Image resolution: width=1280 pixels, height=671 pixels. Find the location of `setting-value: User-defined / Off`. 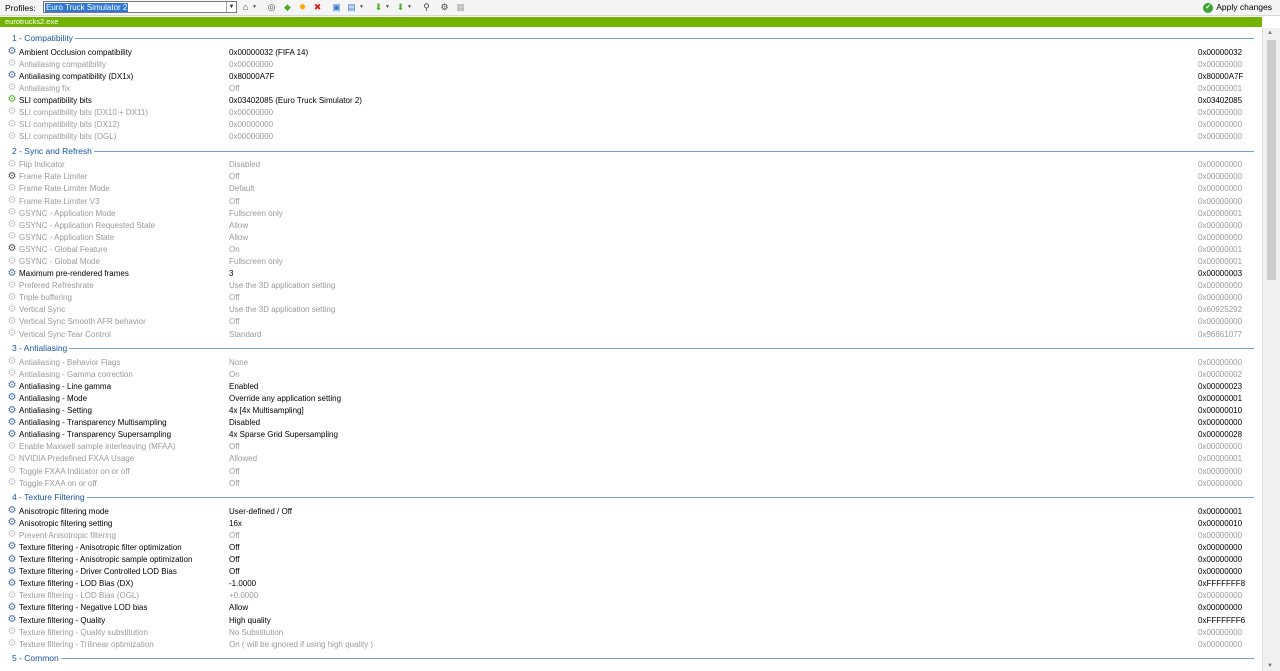

setting-value: User-defined / Off is located at coordinates (260, 511).